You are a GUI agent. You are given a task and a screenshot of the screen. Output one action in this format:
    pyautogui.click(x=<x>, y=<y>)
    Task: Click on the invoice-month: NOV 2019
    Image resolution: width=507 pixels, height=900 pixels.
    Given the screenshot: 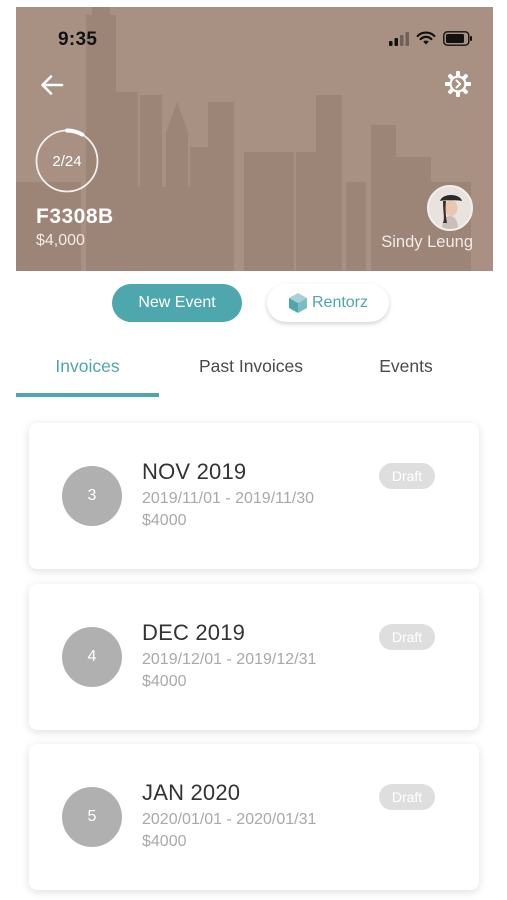 What is the action you would take?
    pyautogui.click(x=194, y=471)
    